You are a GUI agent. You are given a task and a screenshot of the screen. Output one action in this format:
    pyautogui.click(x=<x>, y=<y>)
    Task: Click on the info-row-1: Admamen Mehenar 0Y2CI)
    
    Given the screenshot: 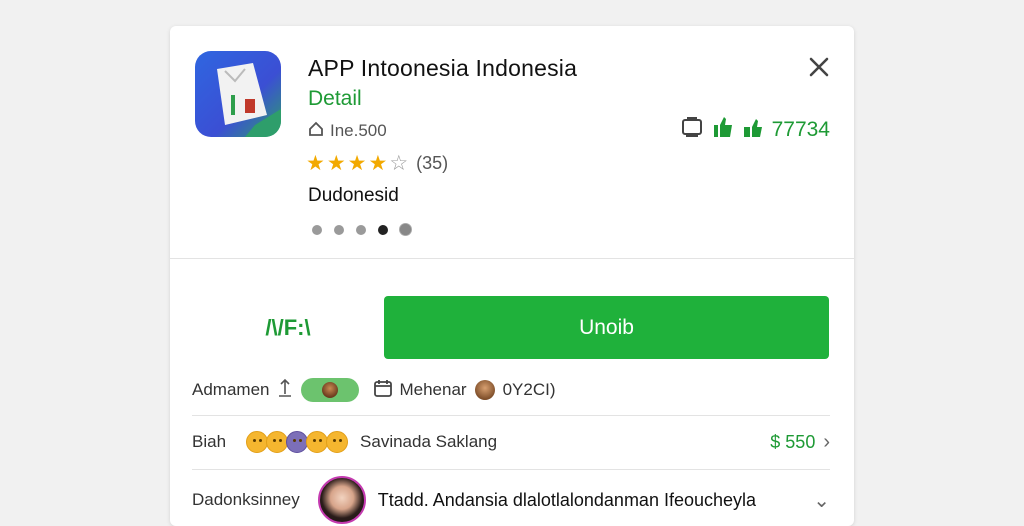 What is the action you would take?
    pyautogui.click(x=511, y=390)
    